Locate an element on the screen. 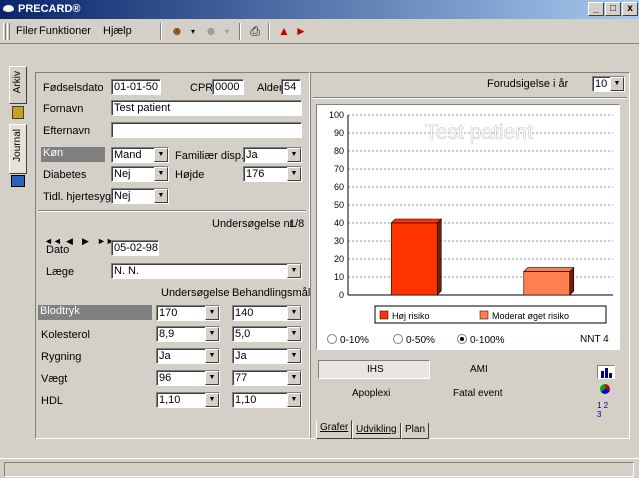  firstname-field: Test patient is located at coordinates (206, 108).